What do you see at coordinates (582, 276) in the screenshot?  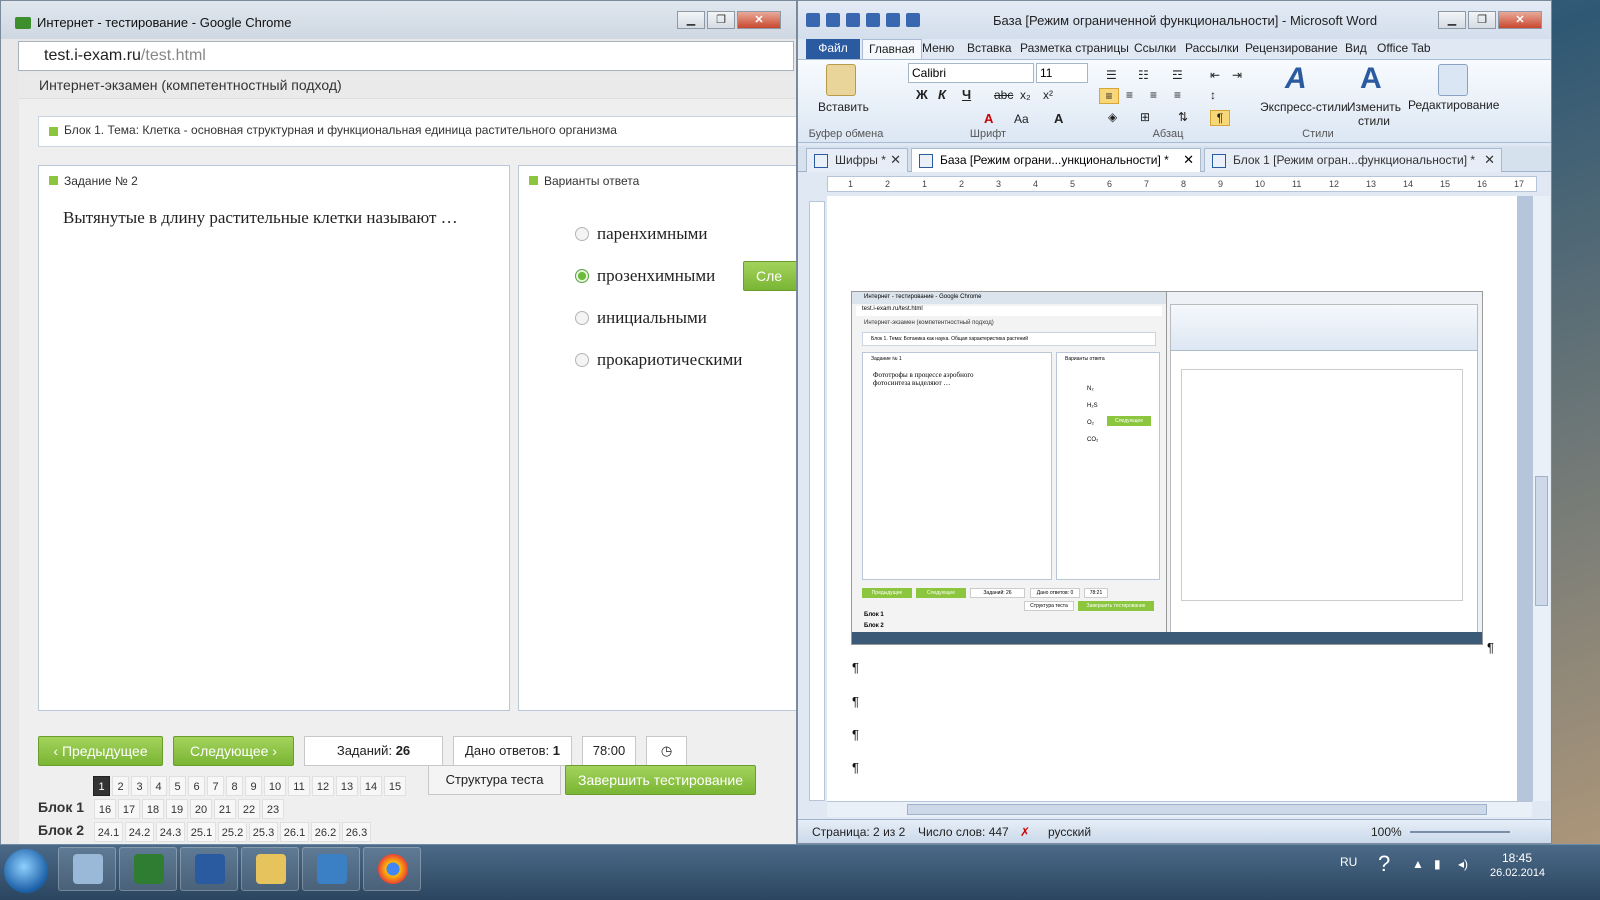 I see `radio-selected-icon` at bounding box center [582, 276].